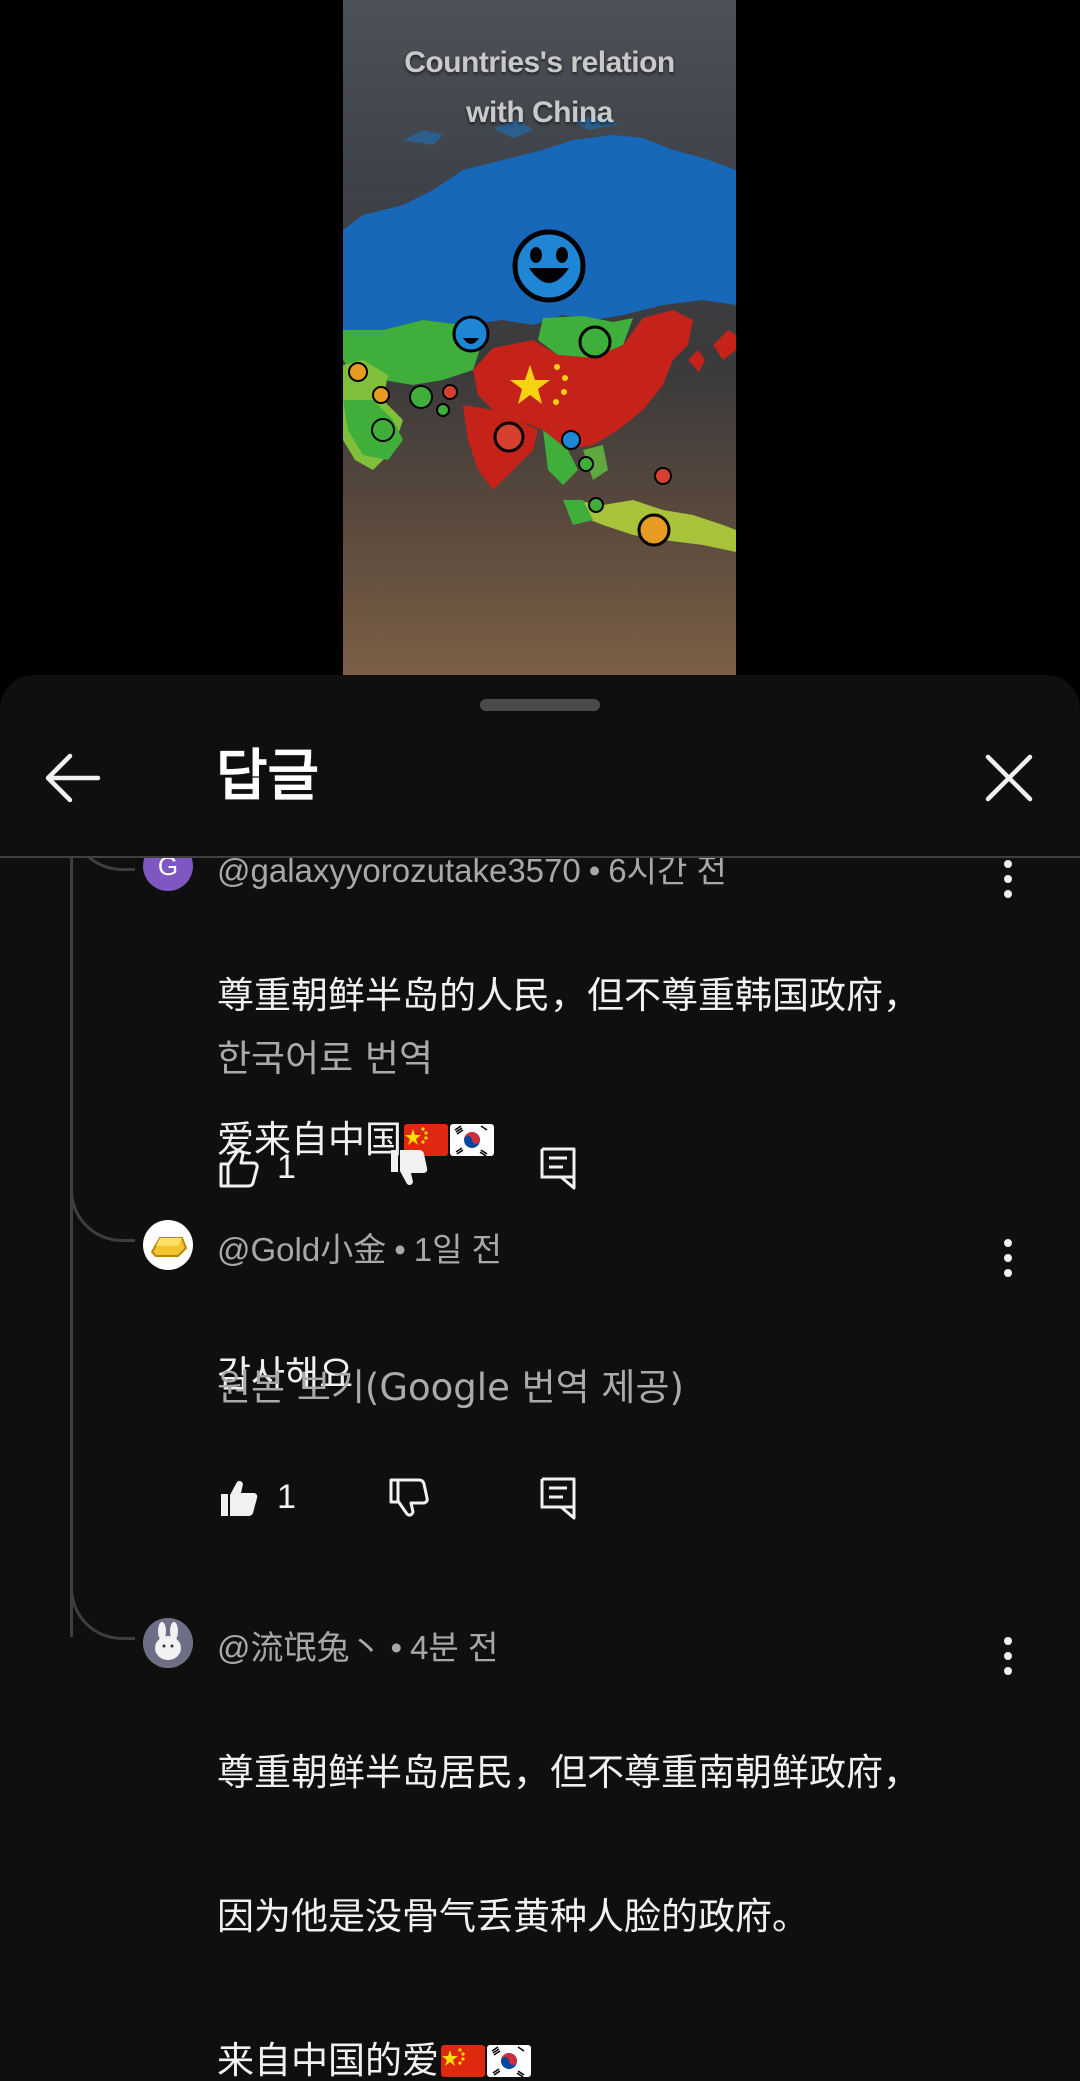 This screenshot has width=1080, height=2081. I want to click on timestamp: 4분 전, so click(454, 1647).